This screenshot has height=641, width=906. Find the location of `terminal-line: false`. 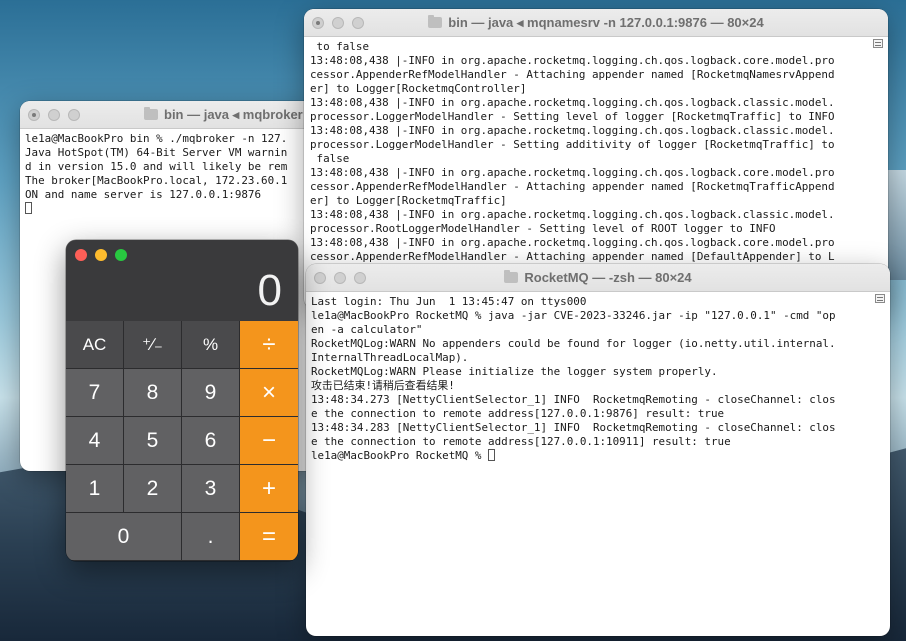

terminal-line: false is located at coordinates (330, 158).